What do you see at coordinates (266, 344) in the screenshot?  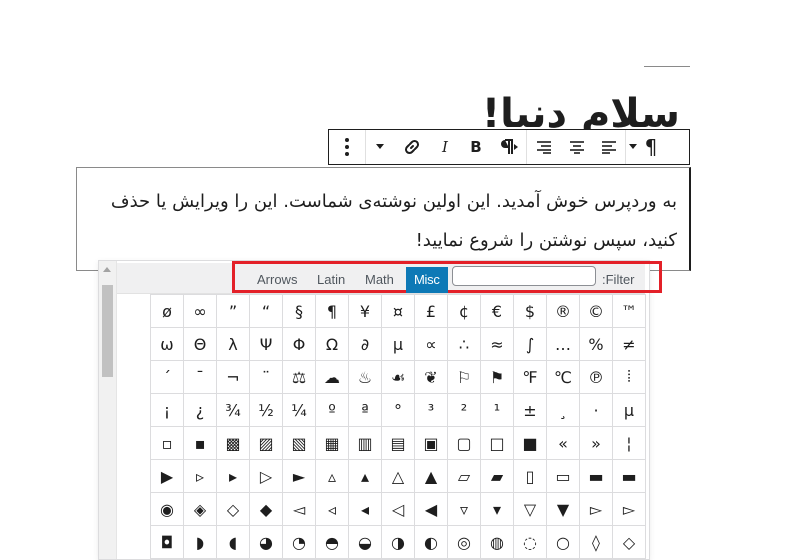 I see `char-cell: Ψ` at bounding box center [266, 344].